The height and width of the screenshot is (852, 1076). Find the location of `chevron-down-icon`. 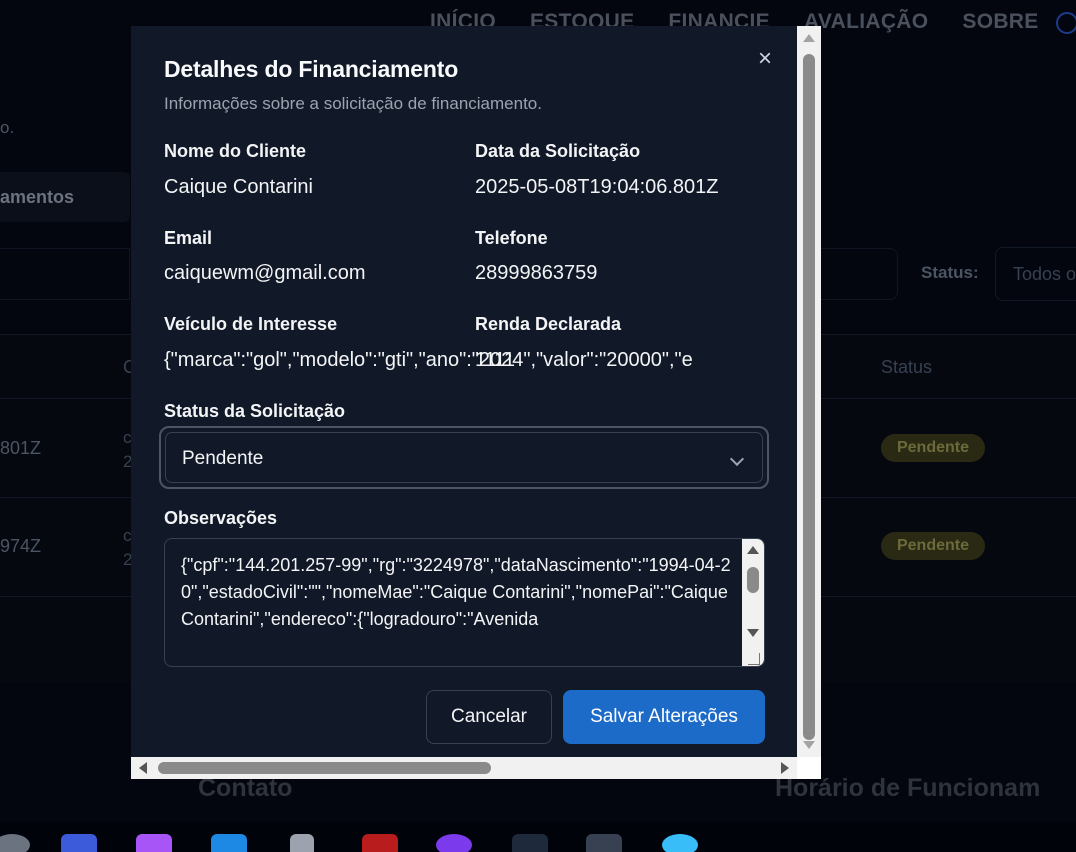

chevron-down-icon is located at coordinates (737, 459).